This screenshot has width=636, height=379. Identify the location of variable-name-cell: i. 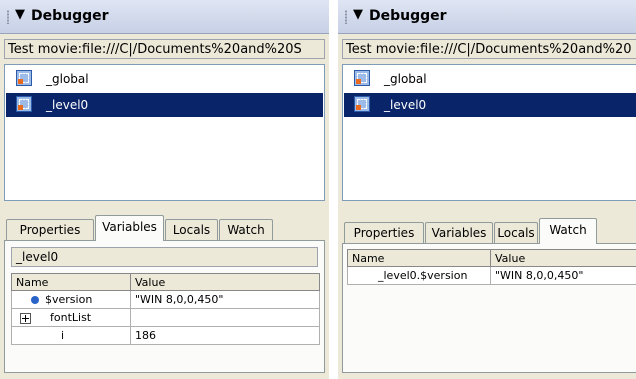
(71, 335).